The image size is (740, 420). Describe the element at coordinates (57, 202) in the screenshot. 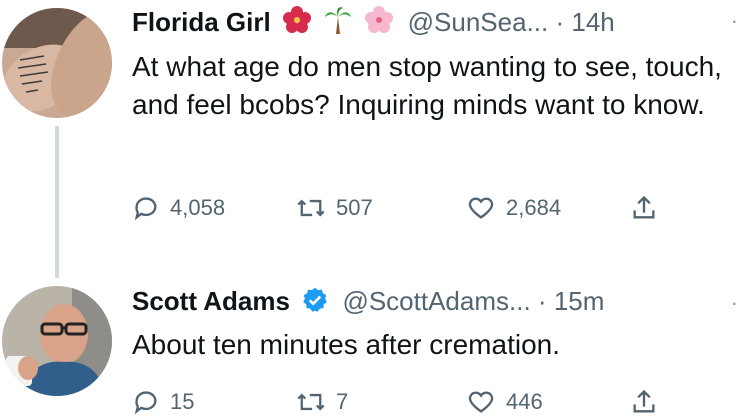

I see `thread-line` at that location.